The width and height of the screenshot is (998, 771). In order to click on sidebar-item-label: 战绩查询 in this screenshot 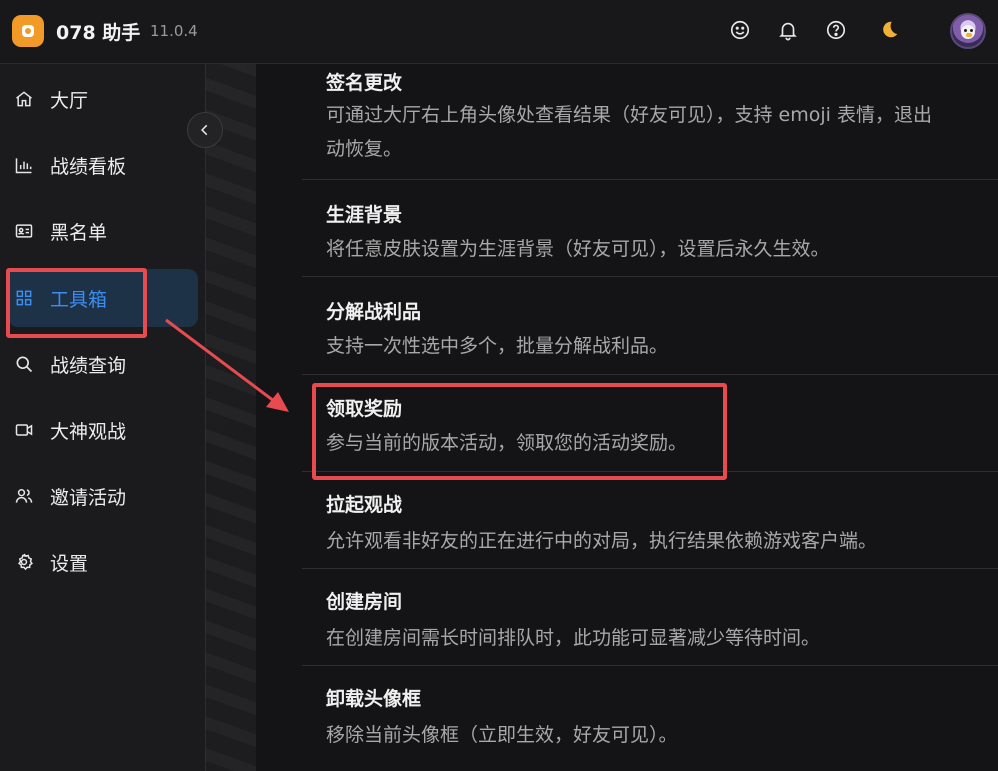, I will do `click(88, 365)`.